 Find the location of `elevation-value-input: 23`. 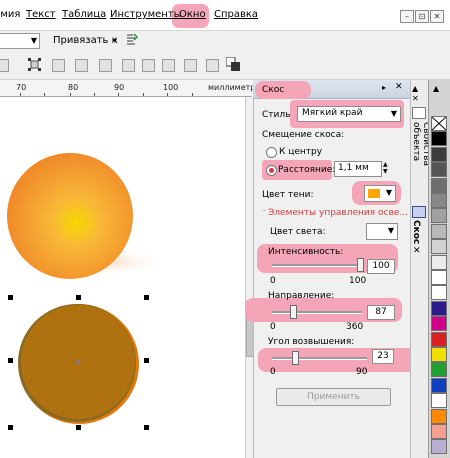

elevation-value-input: 23 is located at coordinates (383, 356).